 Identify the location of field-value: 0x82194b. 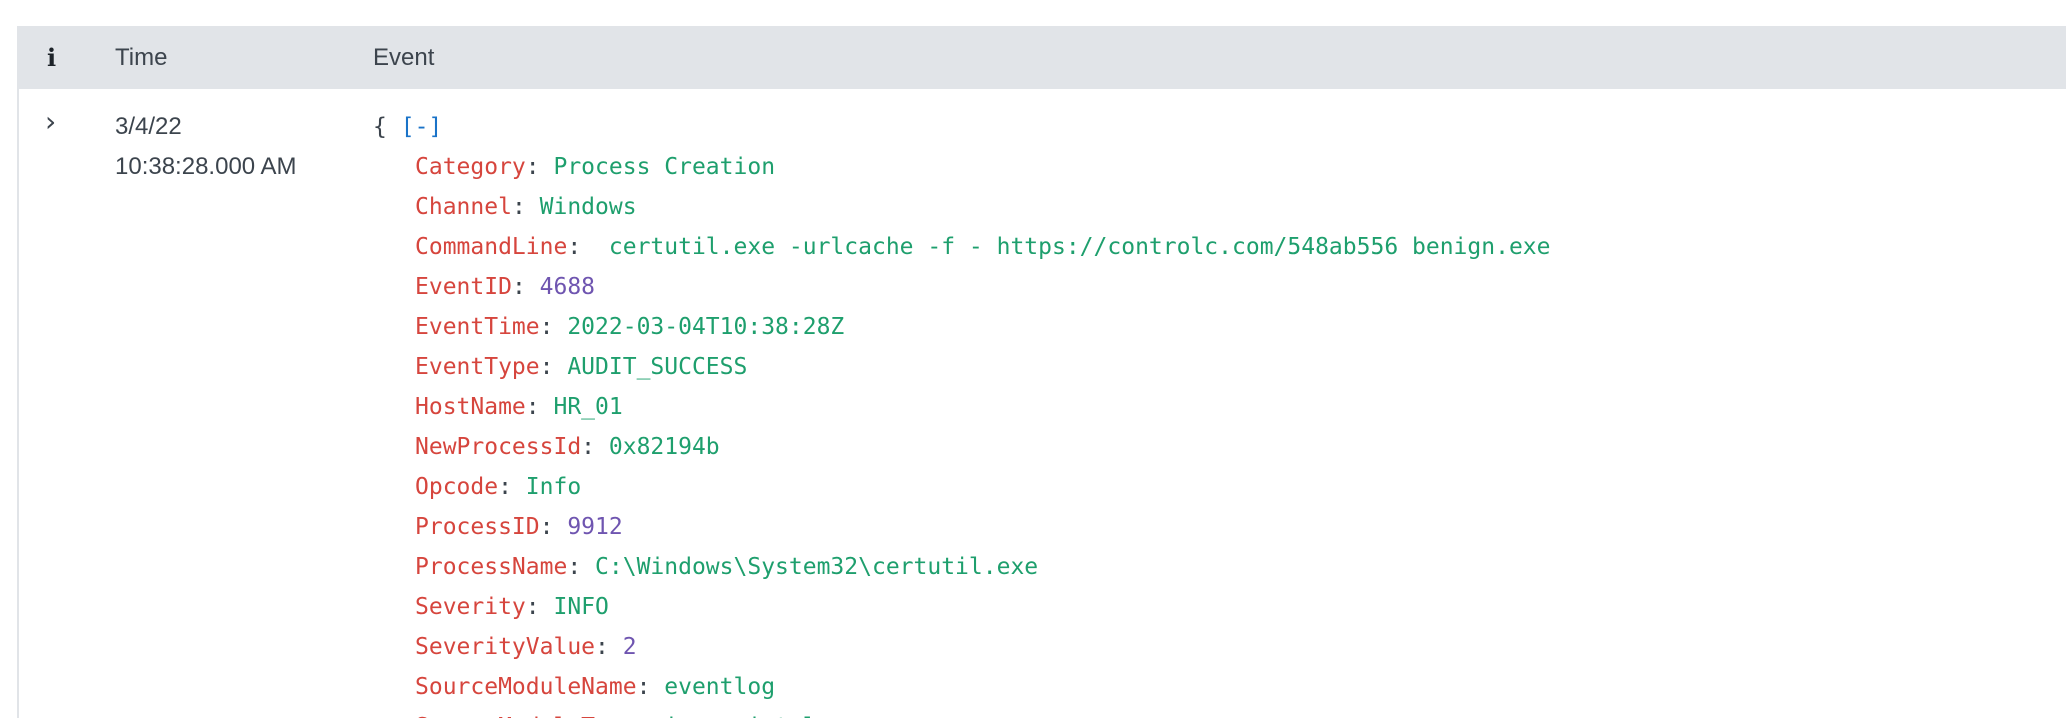
(664, 447).